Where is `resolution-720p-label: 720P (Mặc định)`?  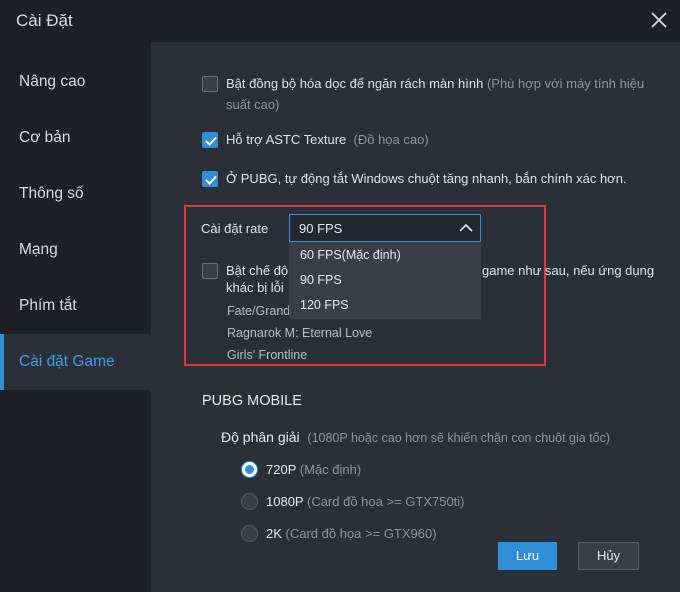
resolution-720p-label: 720P (Mặc định) is located at coordinates (313, 469).